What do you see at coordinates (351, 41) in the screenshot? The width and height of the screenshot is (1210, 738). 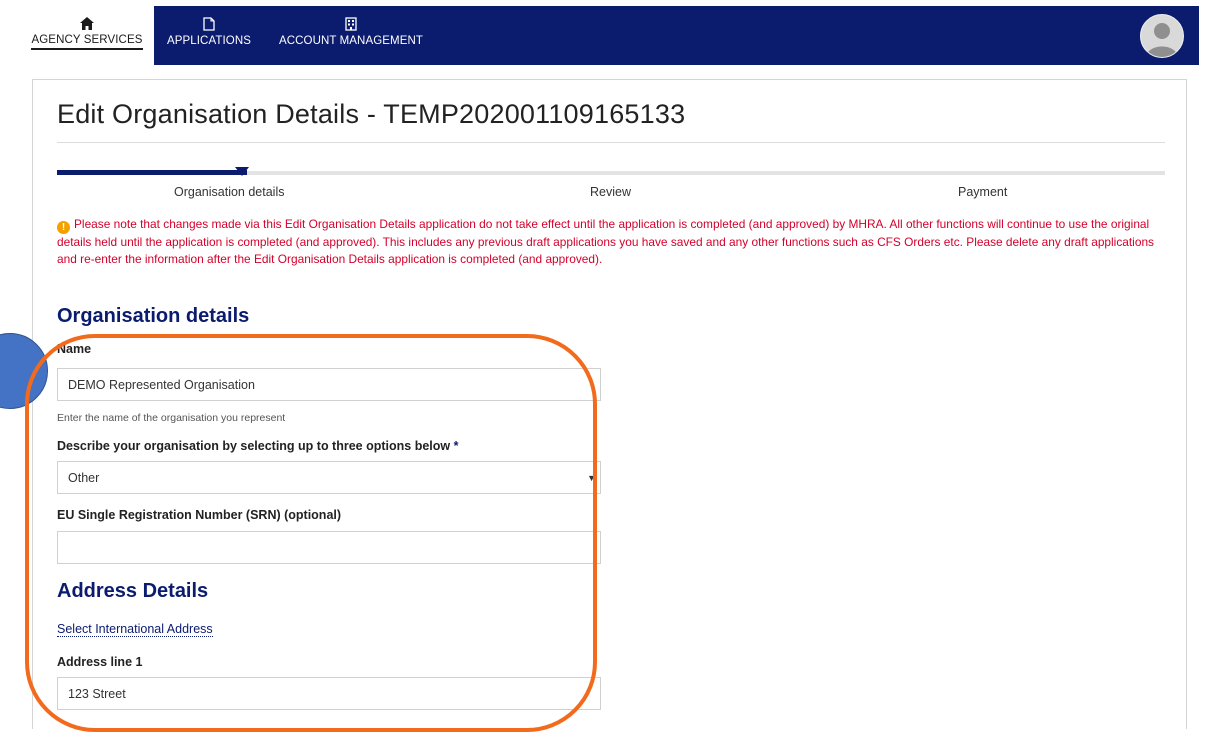 I see `nav-label: ACCOUNT MANAGEMENT` at bounding box center [351, 41].